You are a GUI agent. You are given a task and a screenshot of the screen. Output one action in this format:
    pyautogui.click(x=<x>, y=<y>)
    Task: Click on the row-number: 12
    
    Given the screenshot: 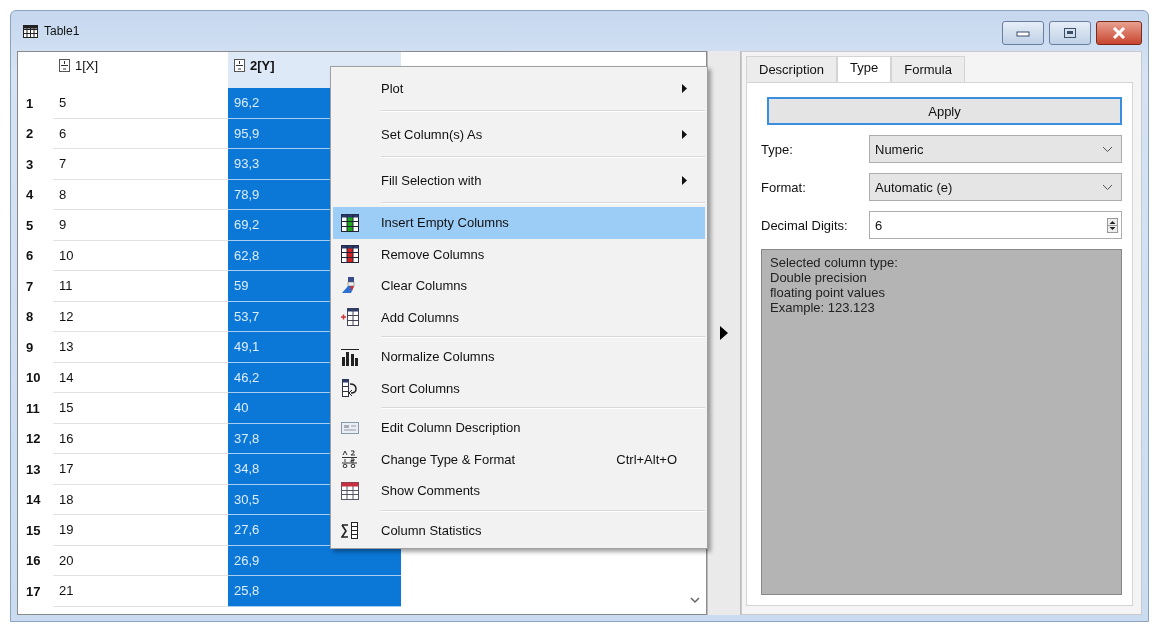 What is the action you would take?
    pyautogui.click(x=33, y=439)
    